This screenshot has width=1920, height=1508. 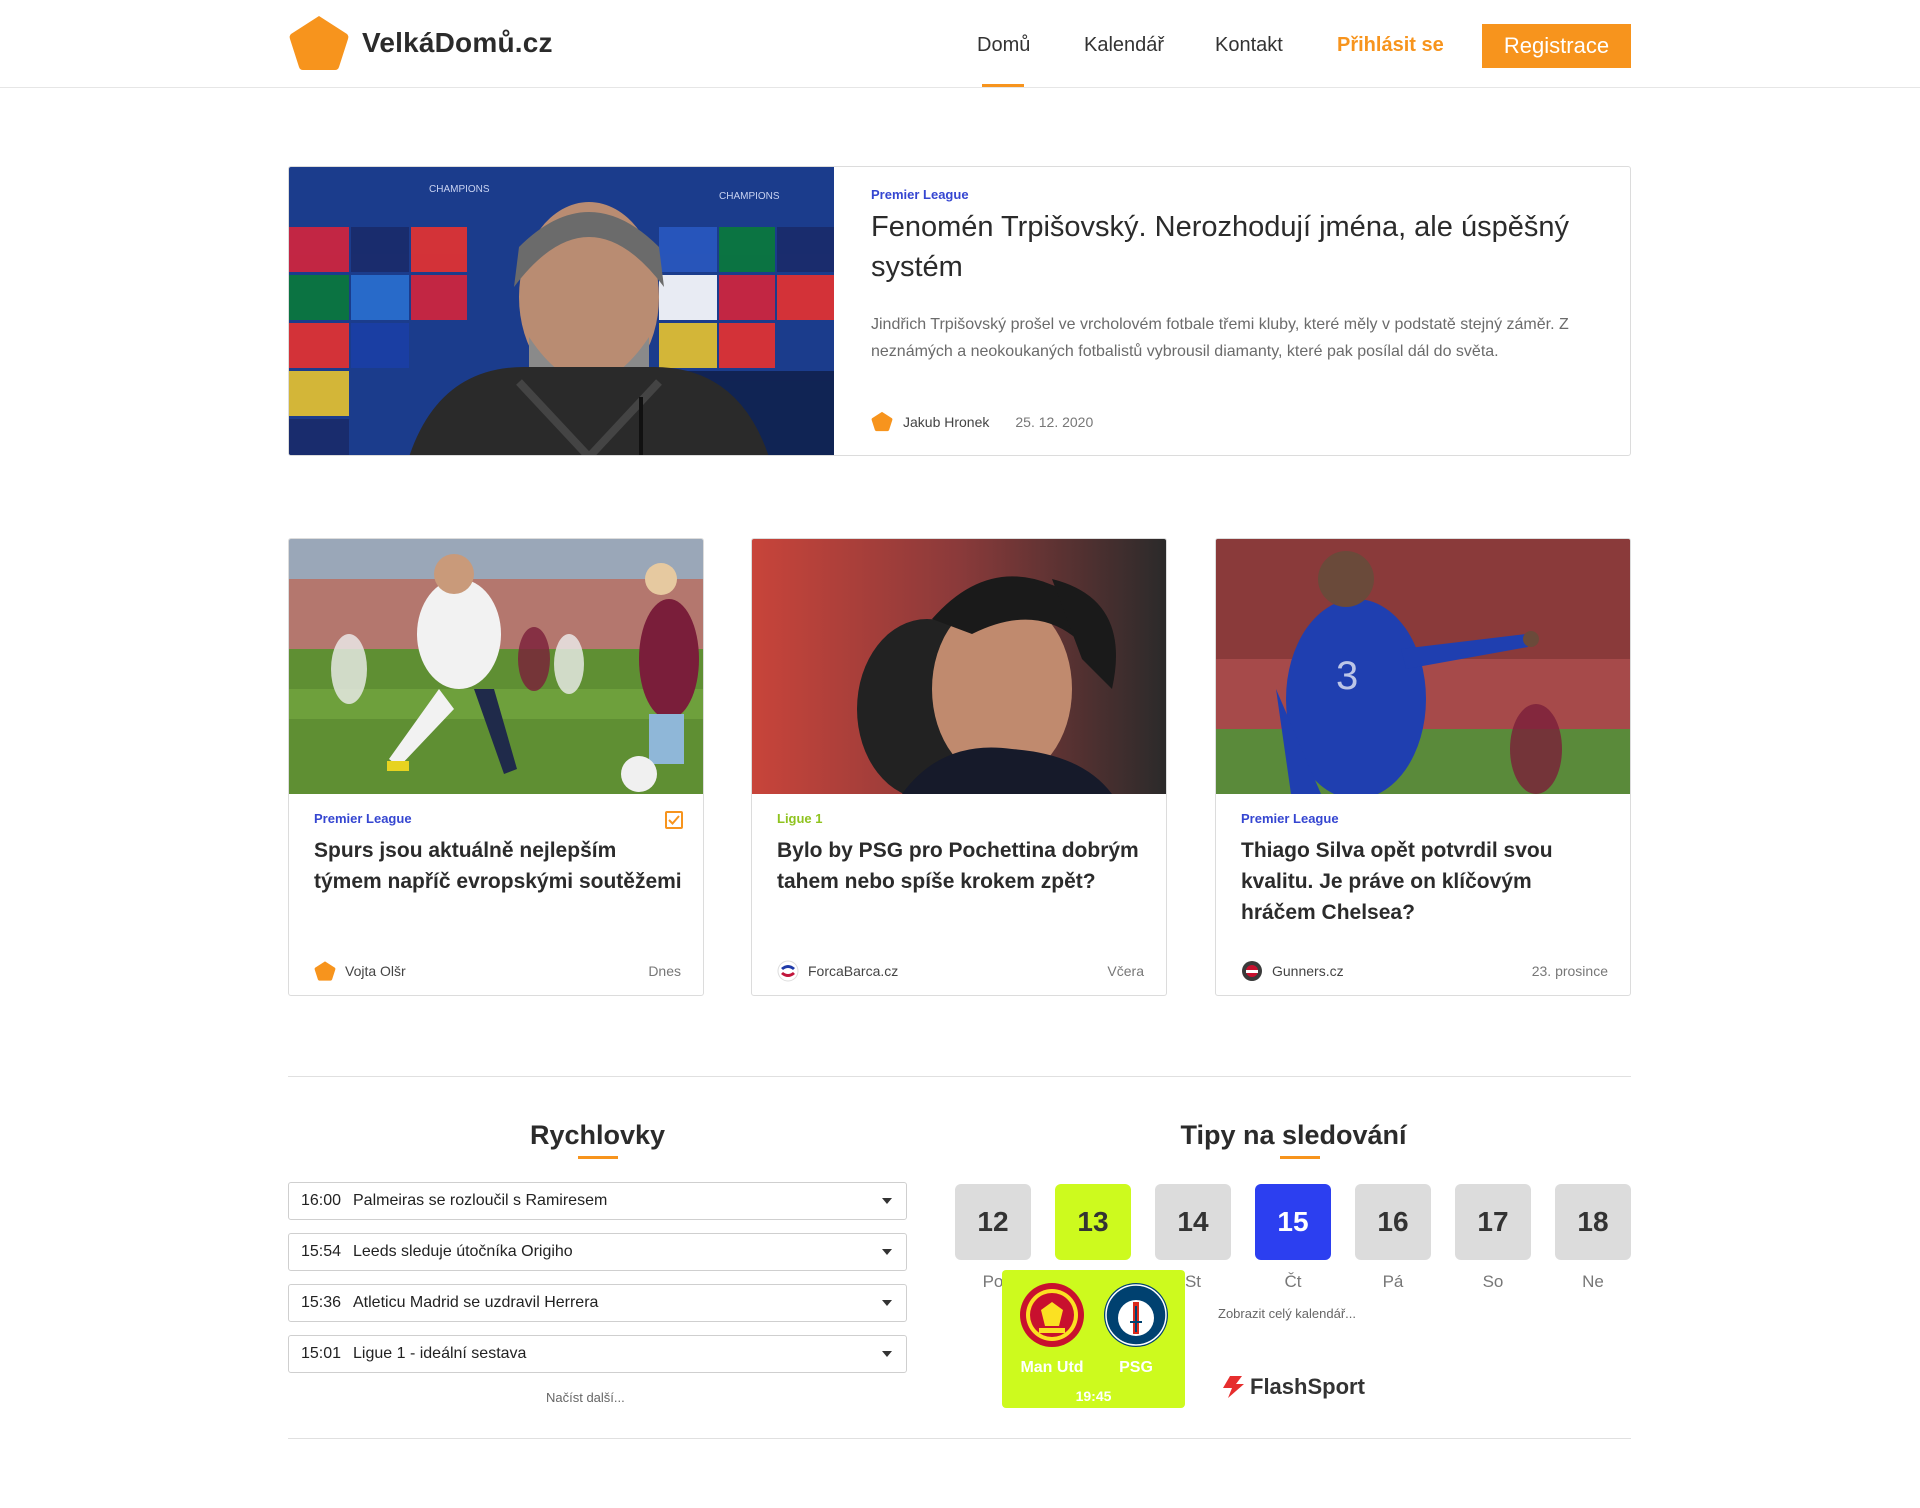 What do you see at coordinates (597, 1252) in the screenshot?
I see `quick-news-item: 15:54 Leeds sleduje útočníka Origiho` at bounding box center [597, 1252].